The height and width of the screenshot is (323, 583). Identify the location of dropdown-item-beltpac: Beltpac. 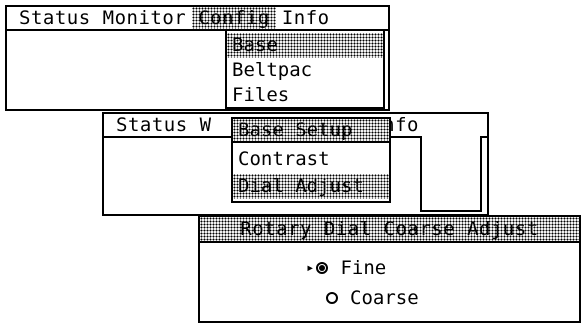
(305, 70).